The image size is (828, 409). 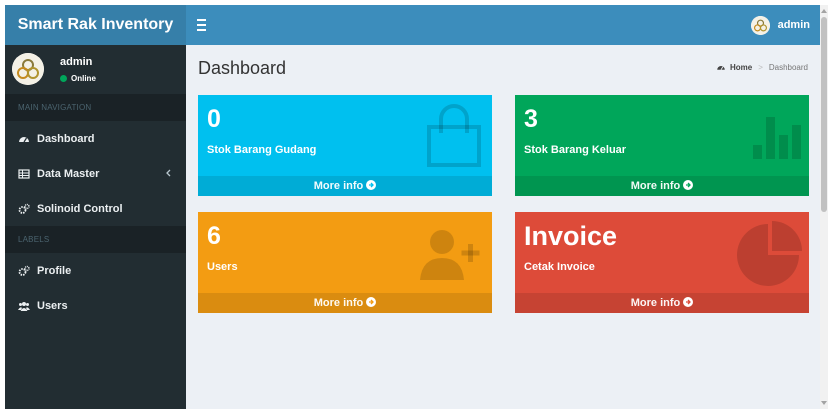 I want to click on sidebar-item-users: Users, so click(x=95, y=305).